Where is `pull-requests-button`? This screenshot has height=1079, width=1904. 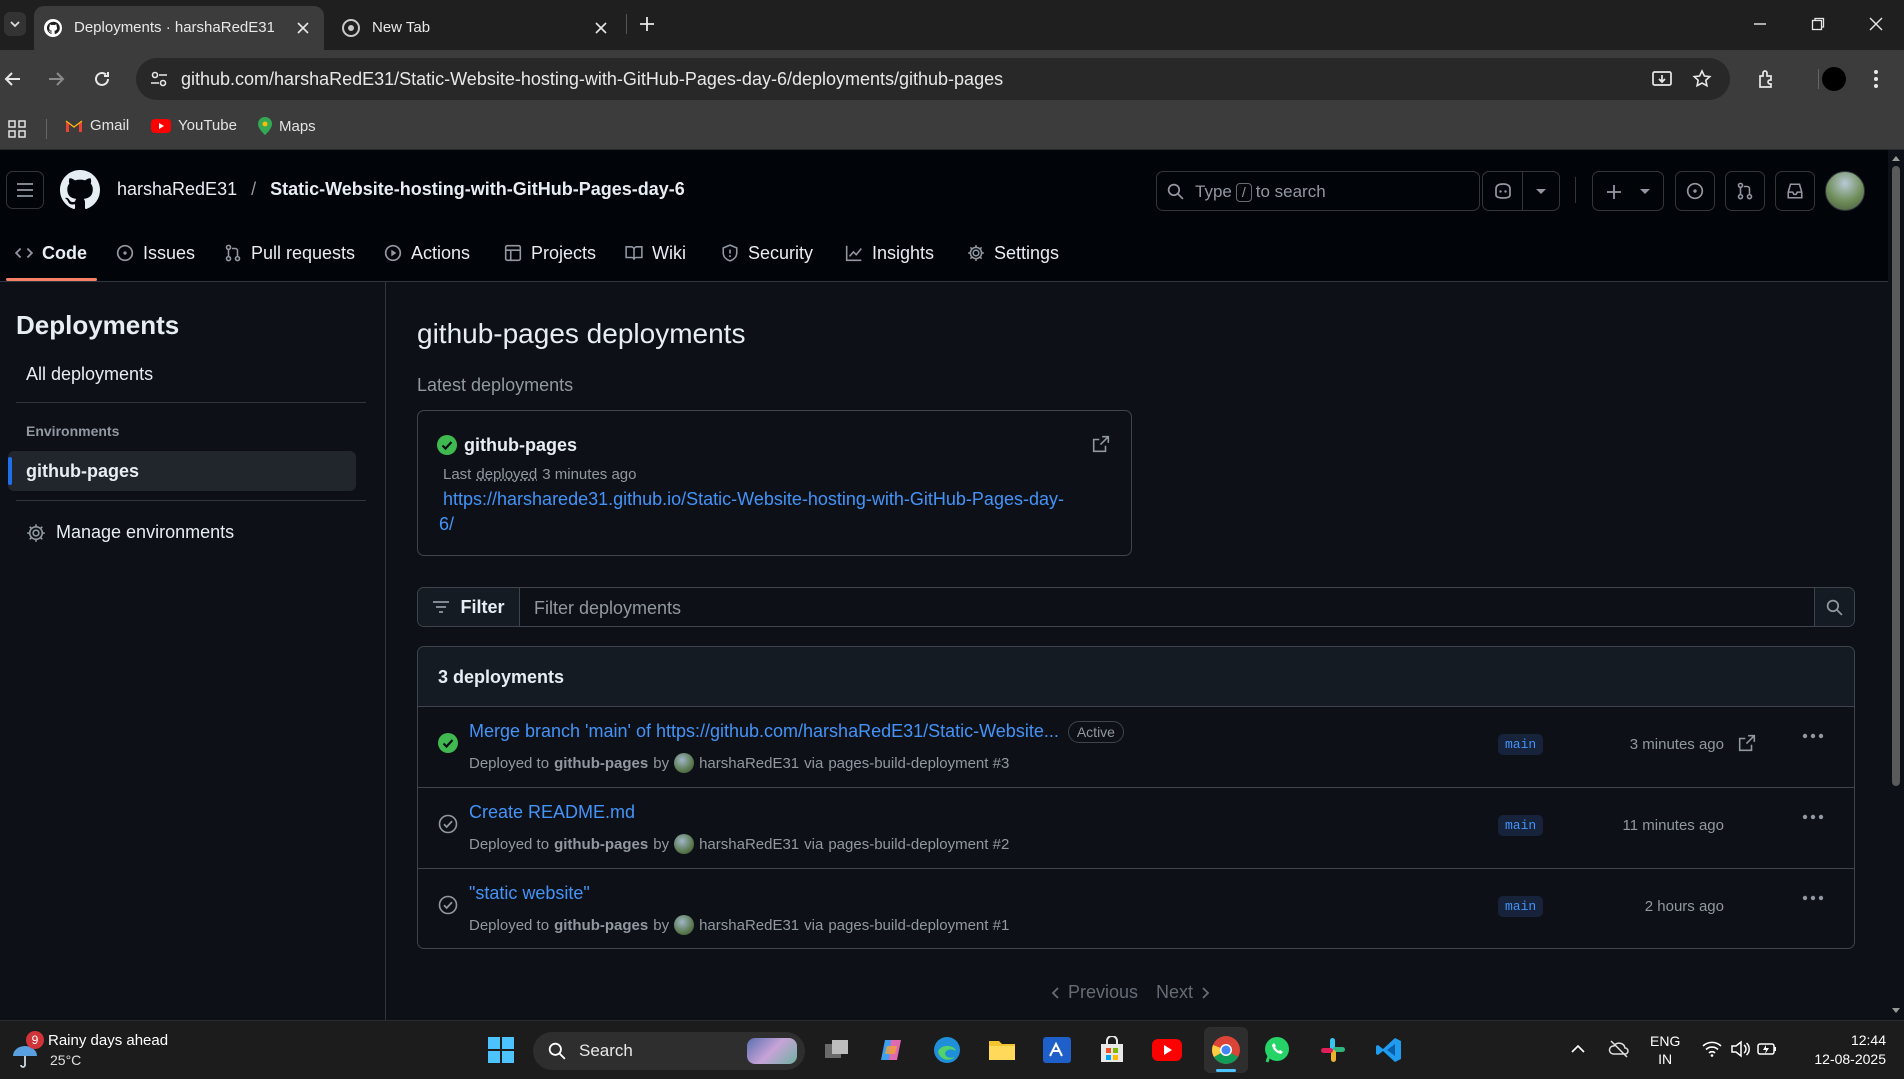 pull-requests-button is located at coordinates (1745, 191).